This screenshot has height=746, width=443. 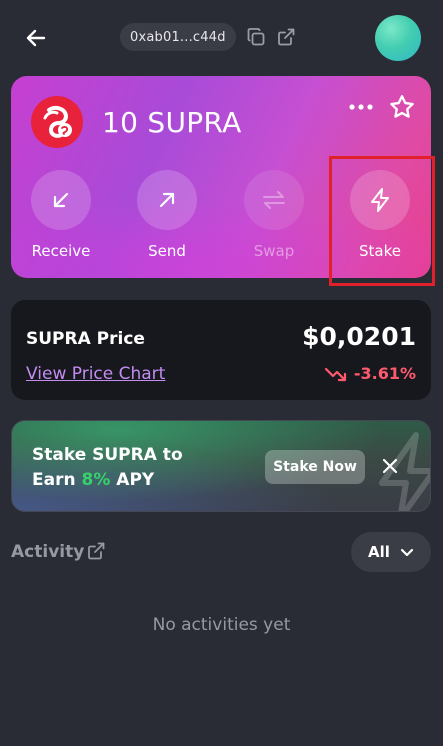 I want to click on swap-button: Swap, so click(x=274, y=215).